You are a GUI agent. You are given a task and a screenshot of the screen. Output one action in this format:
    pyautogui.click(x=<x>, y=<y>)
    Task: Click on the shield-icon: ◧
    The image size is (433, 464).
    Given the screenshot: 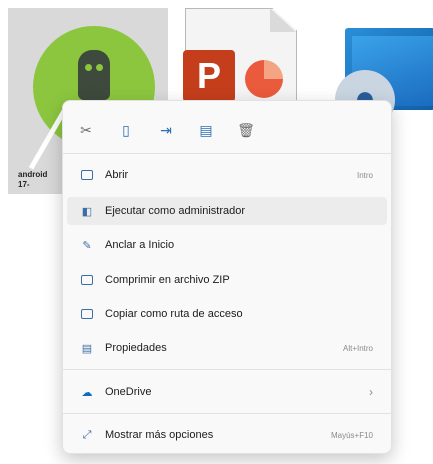 What is the action you would take?
    pyautogui.click(x=87, y=211)
    